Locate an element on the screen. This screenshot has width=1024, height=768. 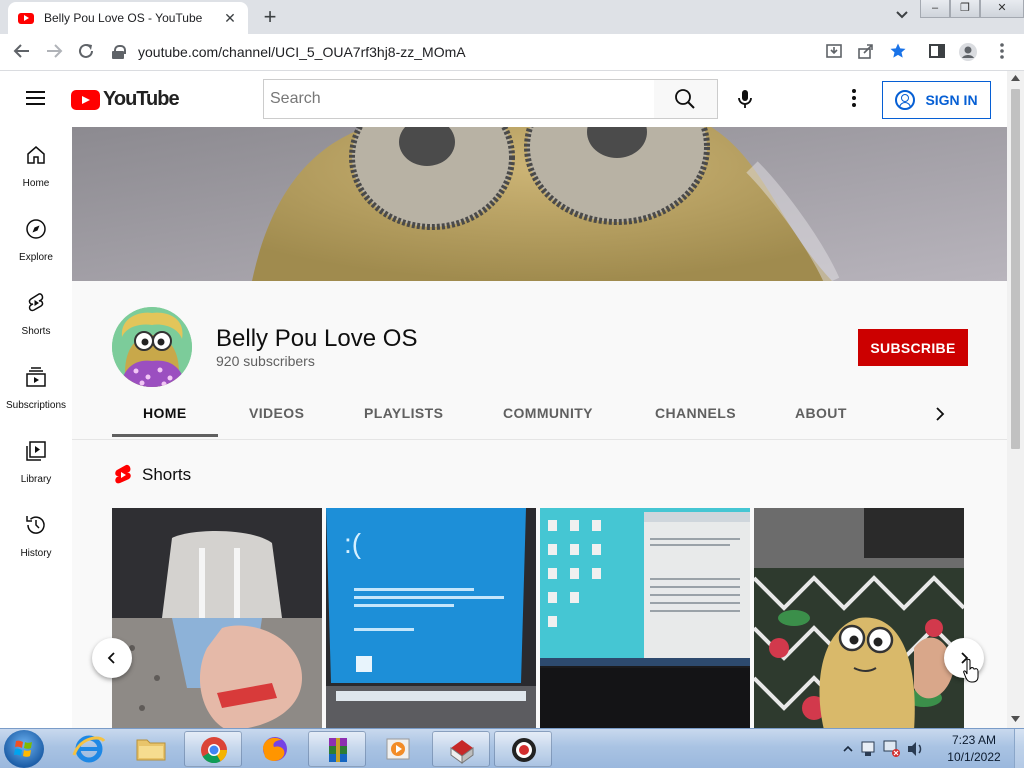
scroll-down-arrow-icon is located at coordinates (1015, 719).